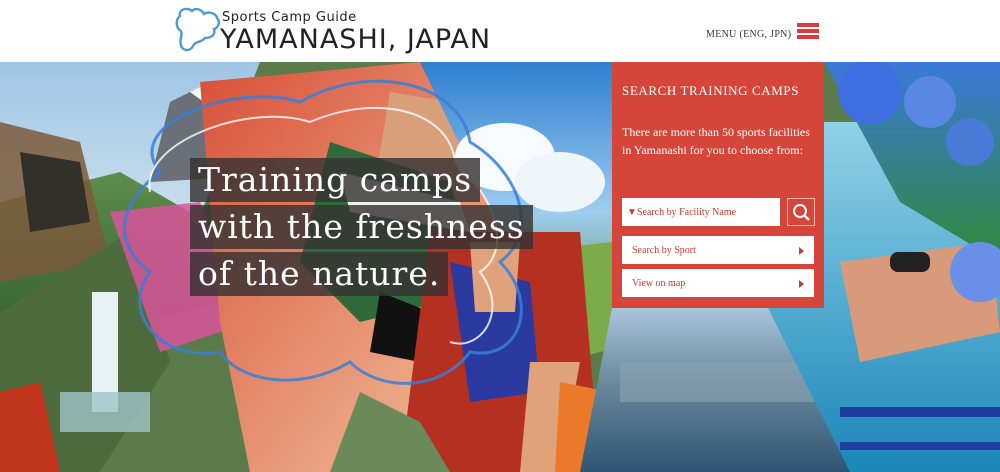 This screenshot has height=472, width=1000. Describe the element at coordinates (356, 39) in the screenshot. I see `logo-title: YAMANASHI, JAPAN` at that location.